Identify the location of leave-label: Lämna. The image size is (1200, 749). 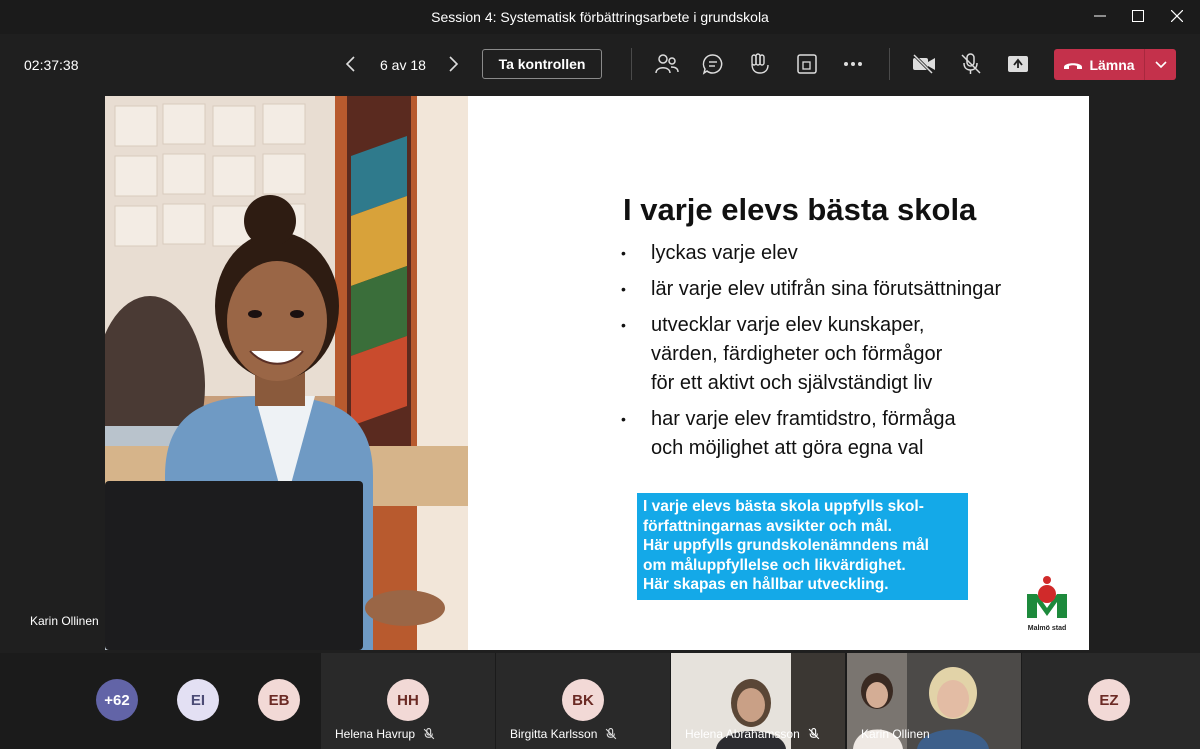
(1112, 64).